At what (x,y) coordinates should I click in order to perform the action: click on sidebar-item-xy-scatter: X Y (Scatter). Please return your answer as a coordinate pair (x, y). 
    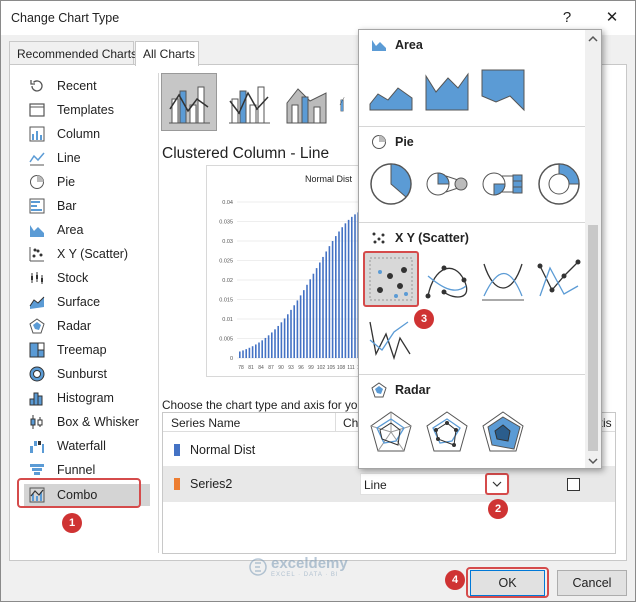
    Looking at the image, I should click on (87, 254).